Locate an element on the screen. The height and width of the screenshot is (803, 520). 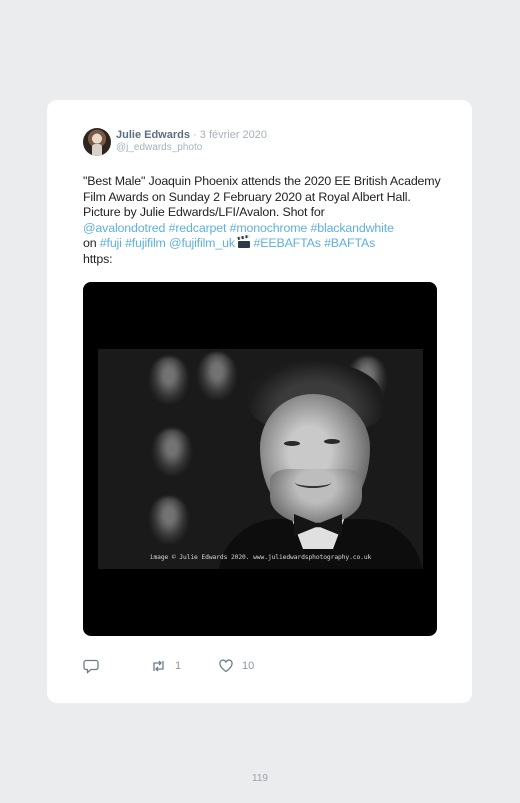
tweet-date: · 3 février 2020 is located at coordinates (230, 135).